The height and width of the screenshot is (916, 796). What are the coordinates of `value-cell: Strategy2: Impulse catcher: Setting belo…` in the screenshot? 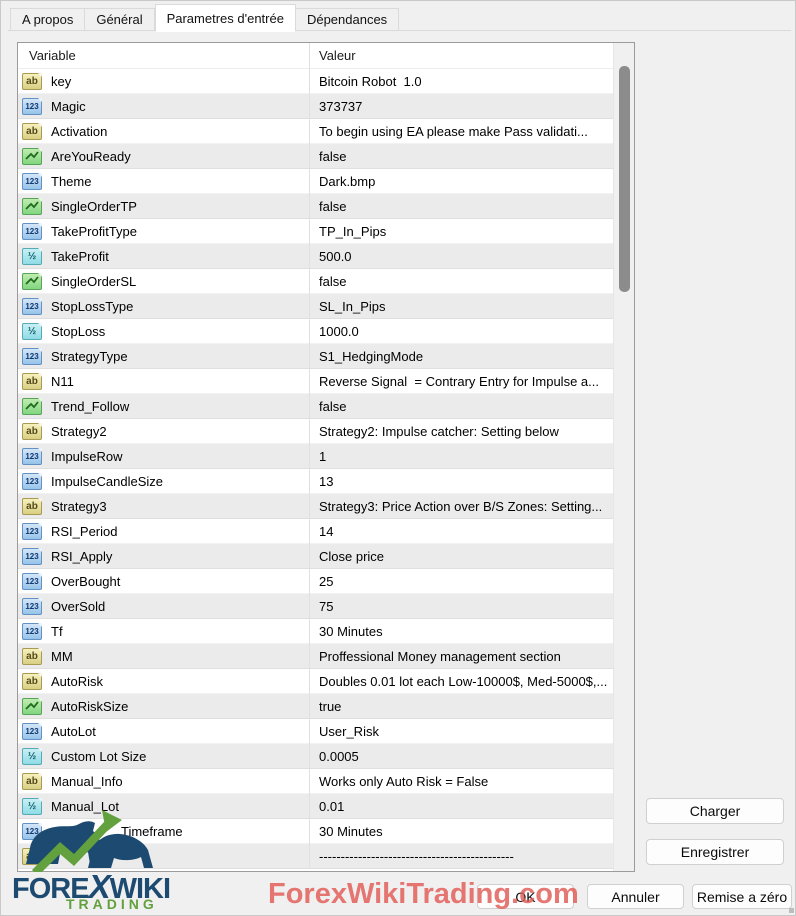 It's located at (461, 431).